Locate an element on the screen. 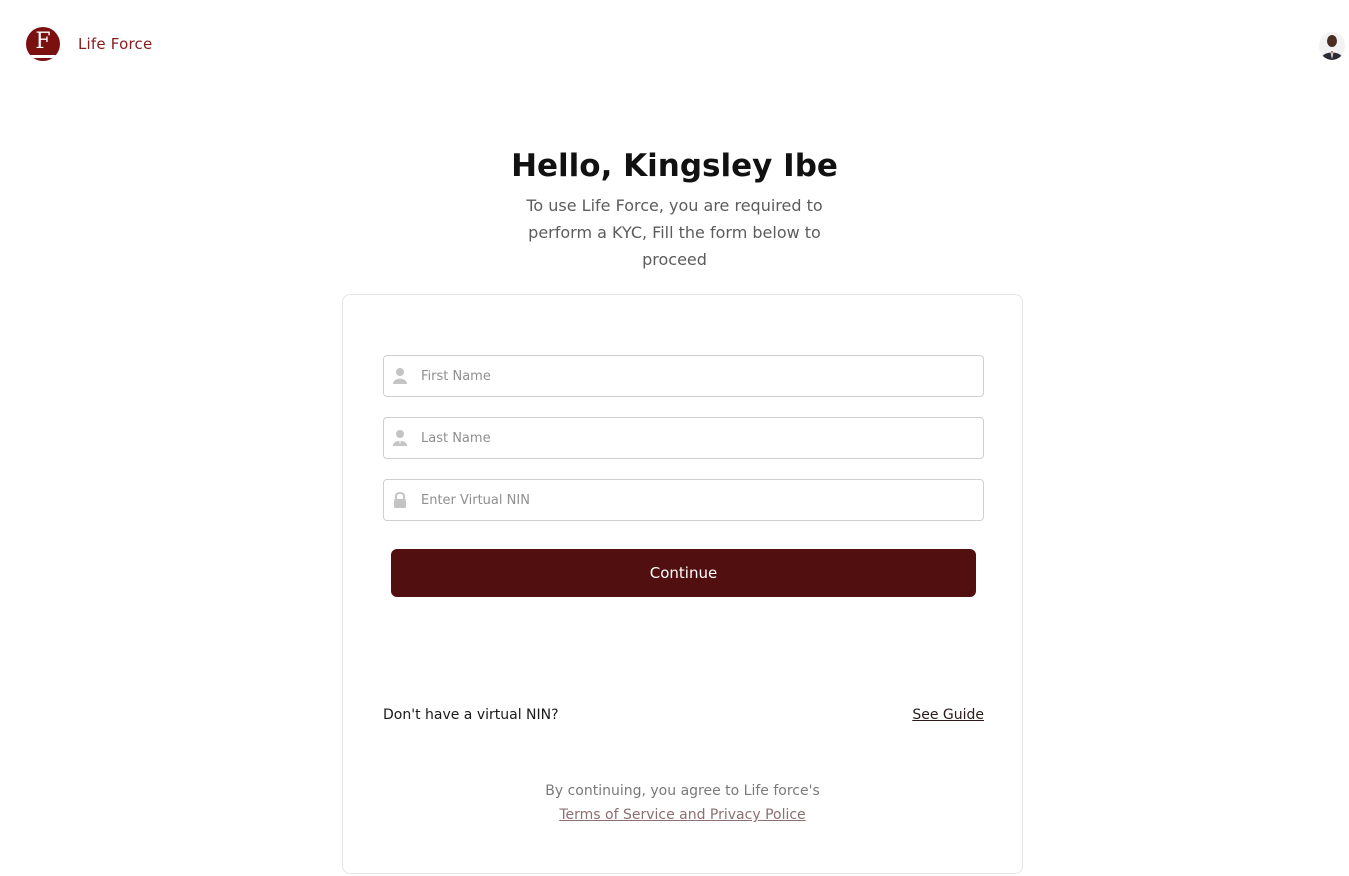  brand-name: Life Force is located at coordinates (115, 44).